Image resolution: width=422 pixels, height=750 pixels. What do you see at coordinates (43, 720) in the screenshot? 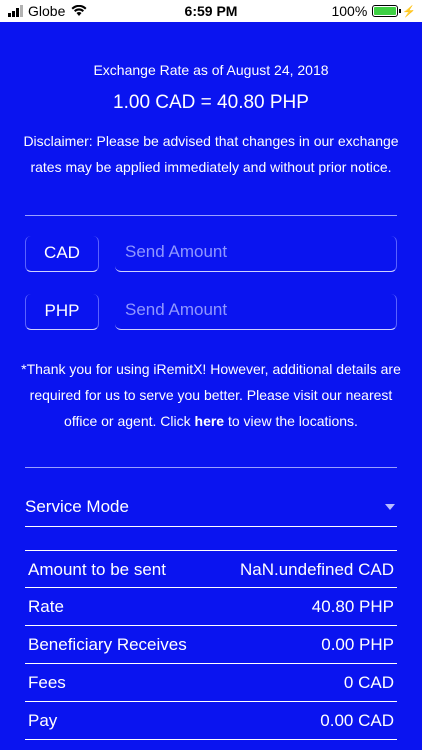
I see `summary-label: Pay` at bounding box center [43, 720].